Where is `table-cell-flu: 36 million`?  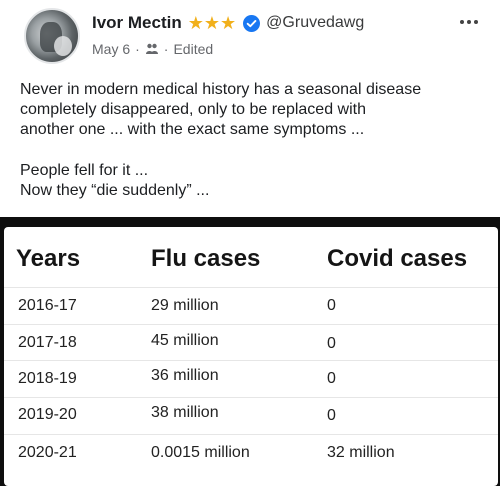
table-cell-flu: 36 million is located at coordinates (185, 375).